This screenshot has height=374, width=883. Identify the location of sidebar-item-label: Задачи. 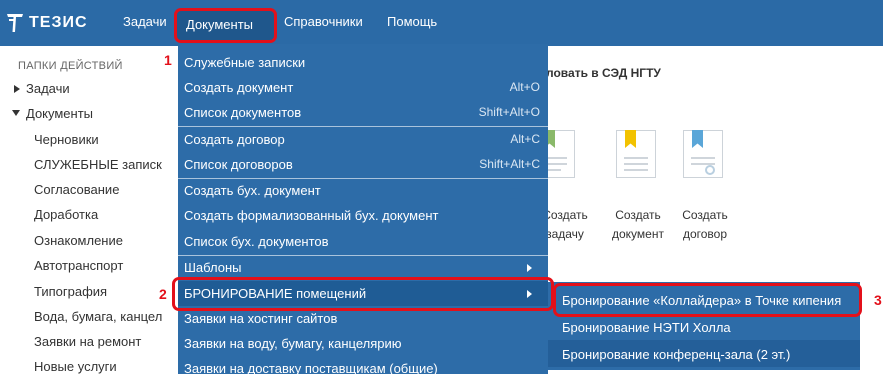
(48, 88).